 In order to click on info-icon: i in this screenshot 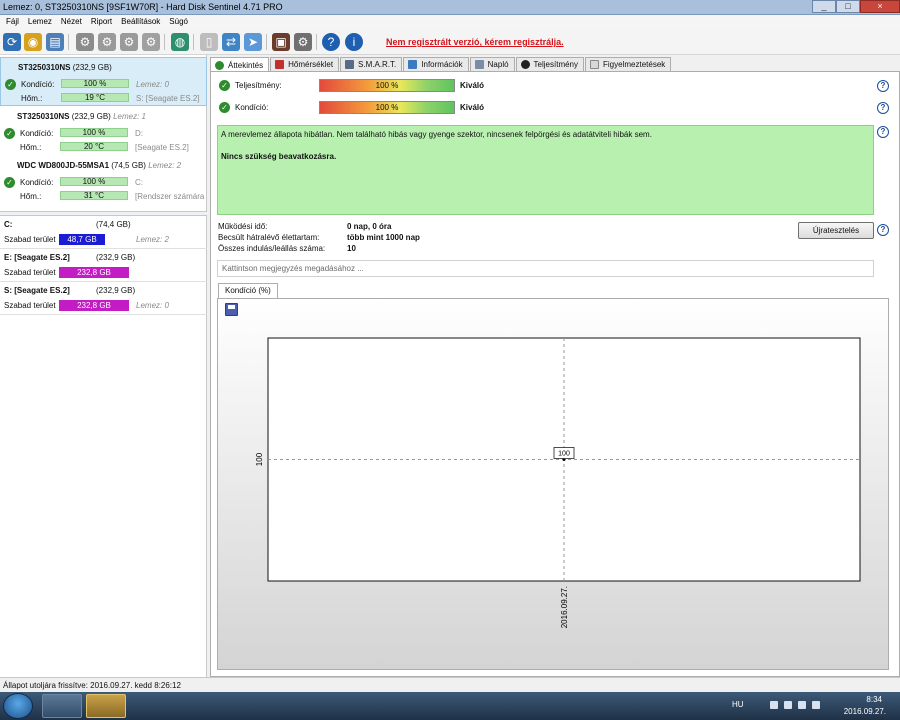, I will do `click(354, 42)`.